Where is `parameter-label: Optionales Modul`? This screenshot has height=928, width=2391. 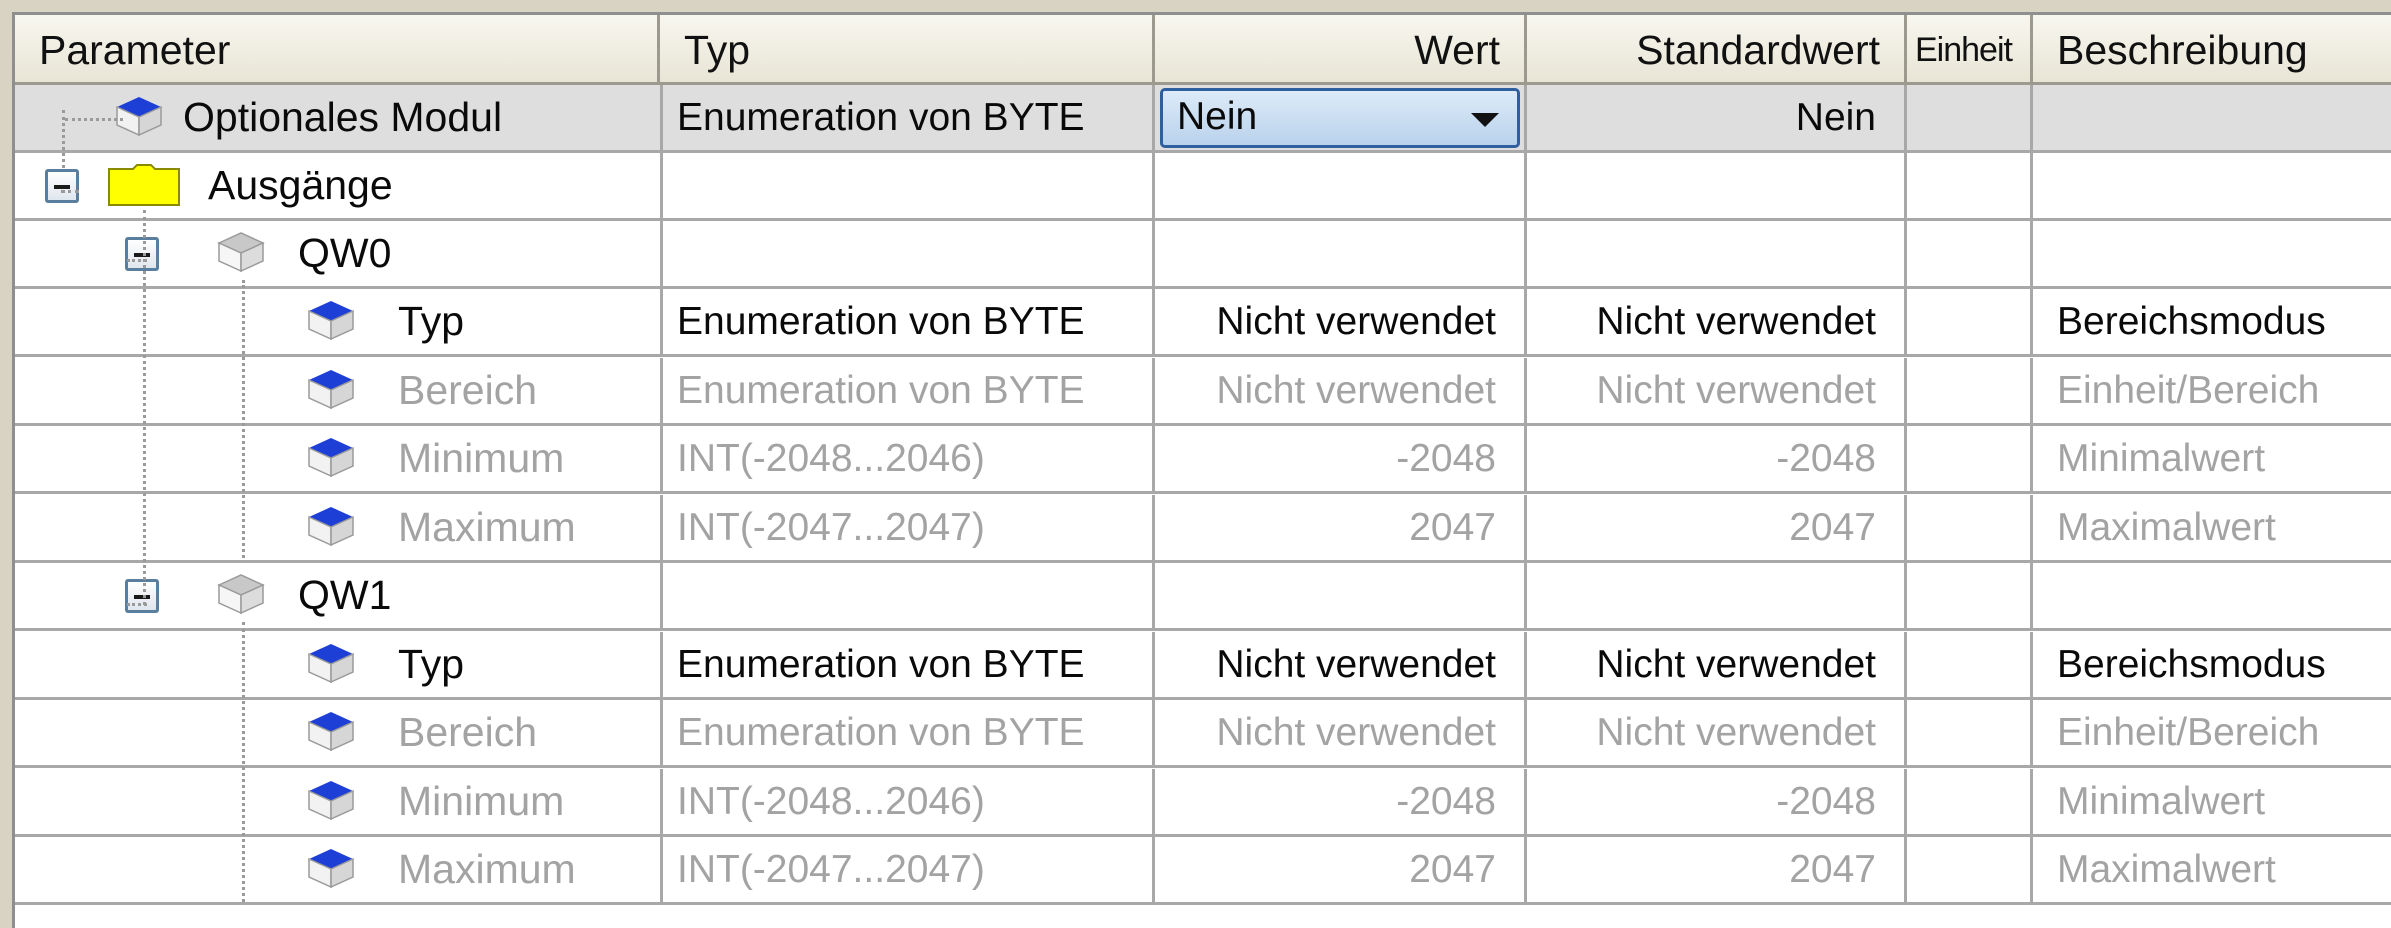
parameter-label: Optionales Modul is located at coordinates (343, 117).